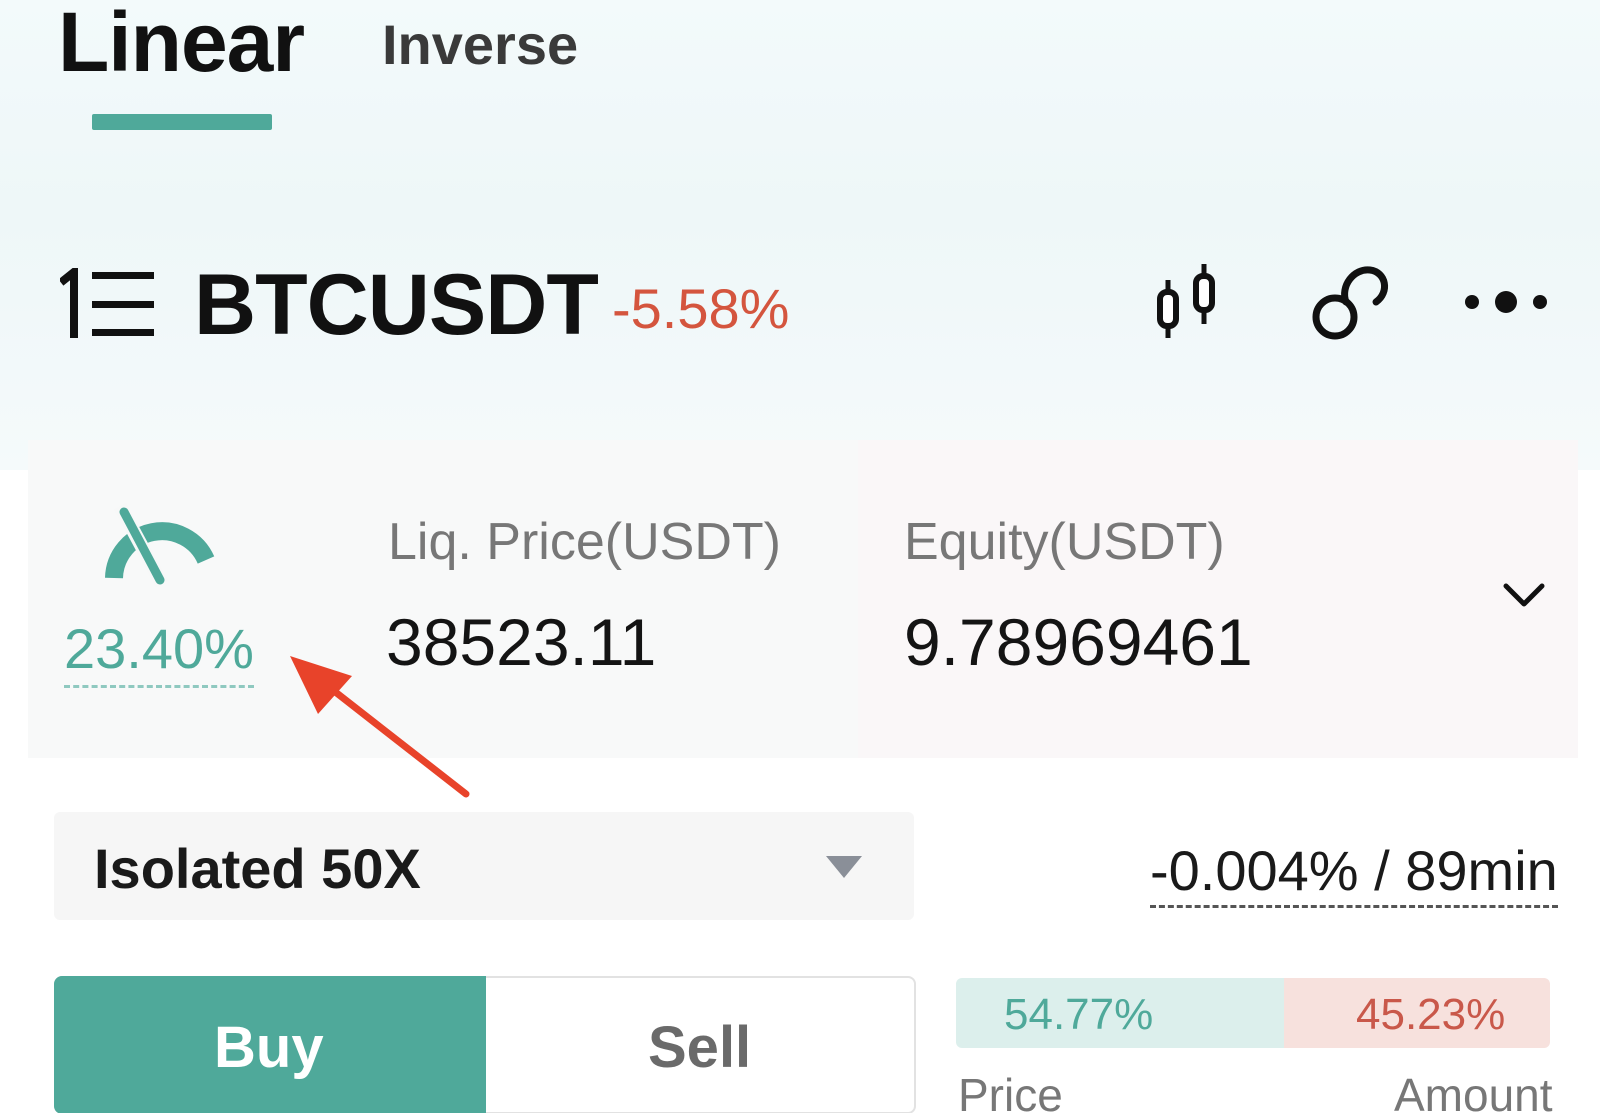 This screenshot has height=1113, width=1600. What do you see at coordinates (396, 305) in the screenshot?
I see `symbol-name: BTCUSDT` at bounding box center [396, 305].